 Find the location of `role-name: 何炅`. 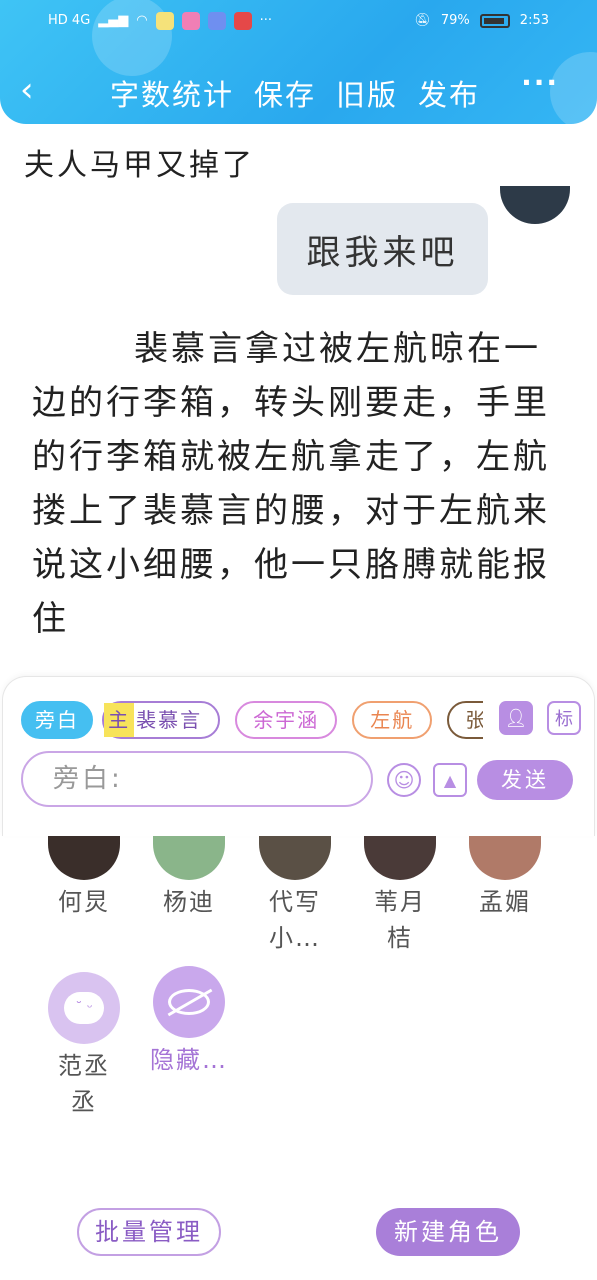

role-name: 何炅 is located at coordinates (84, 902).